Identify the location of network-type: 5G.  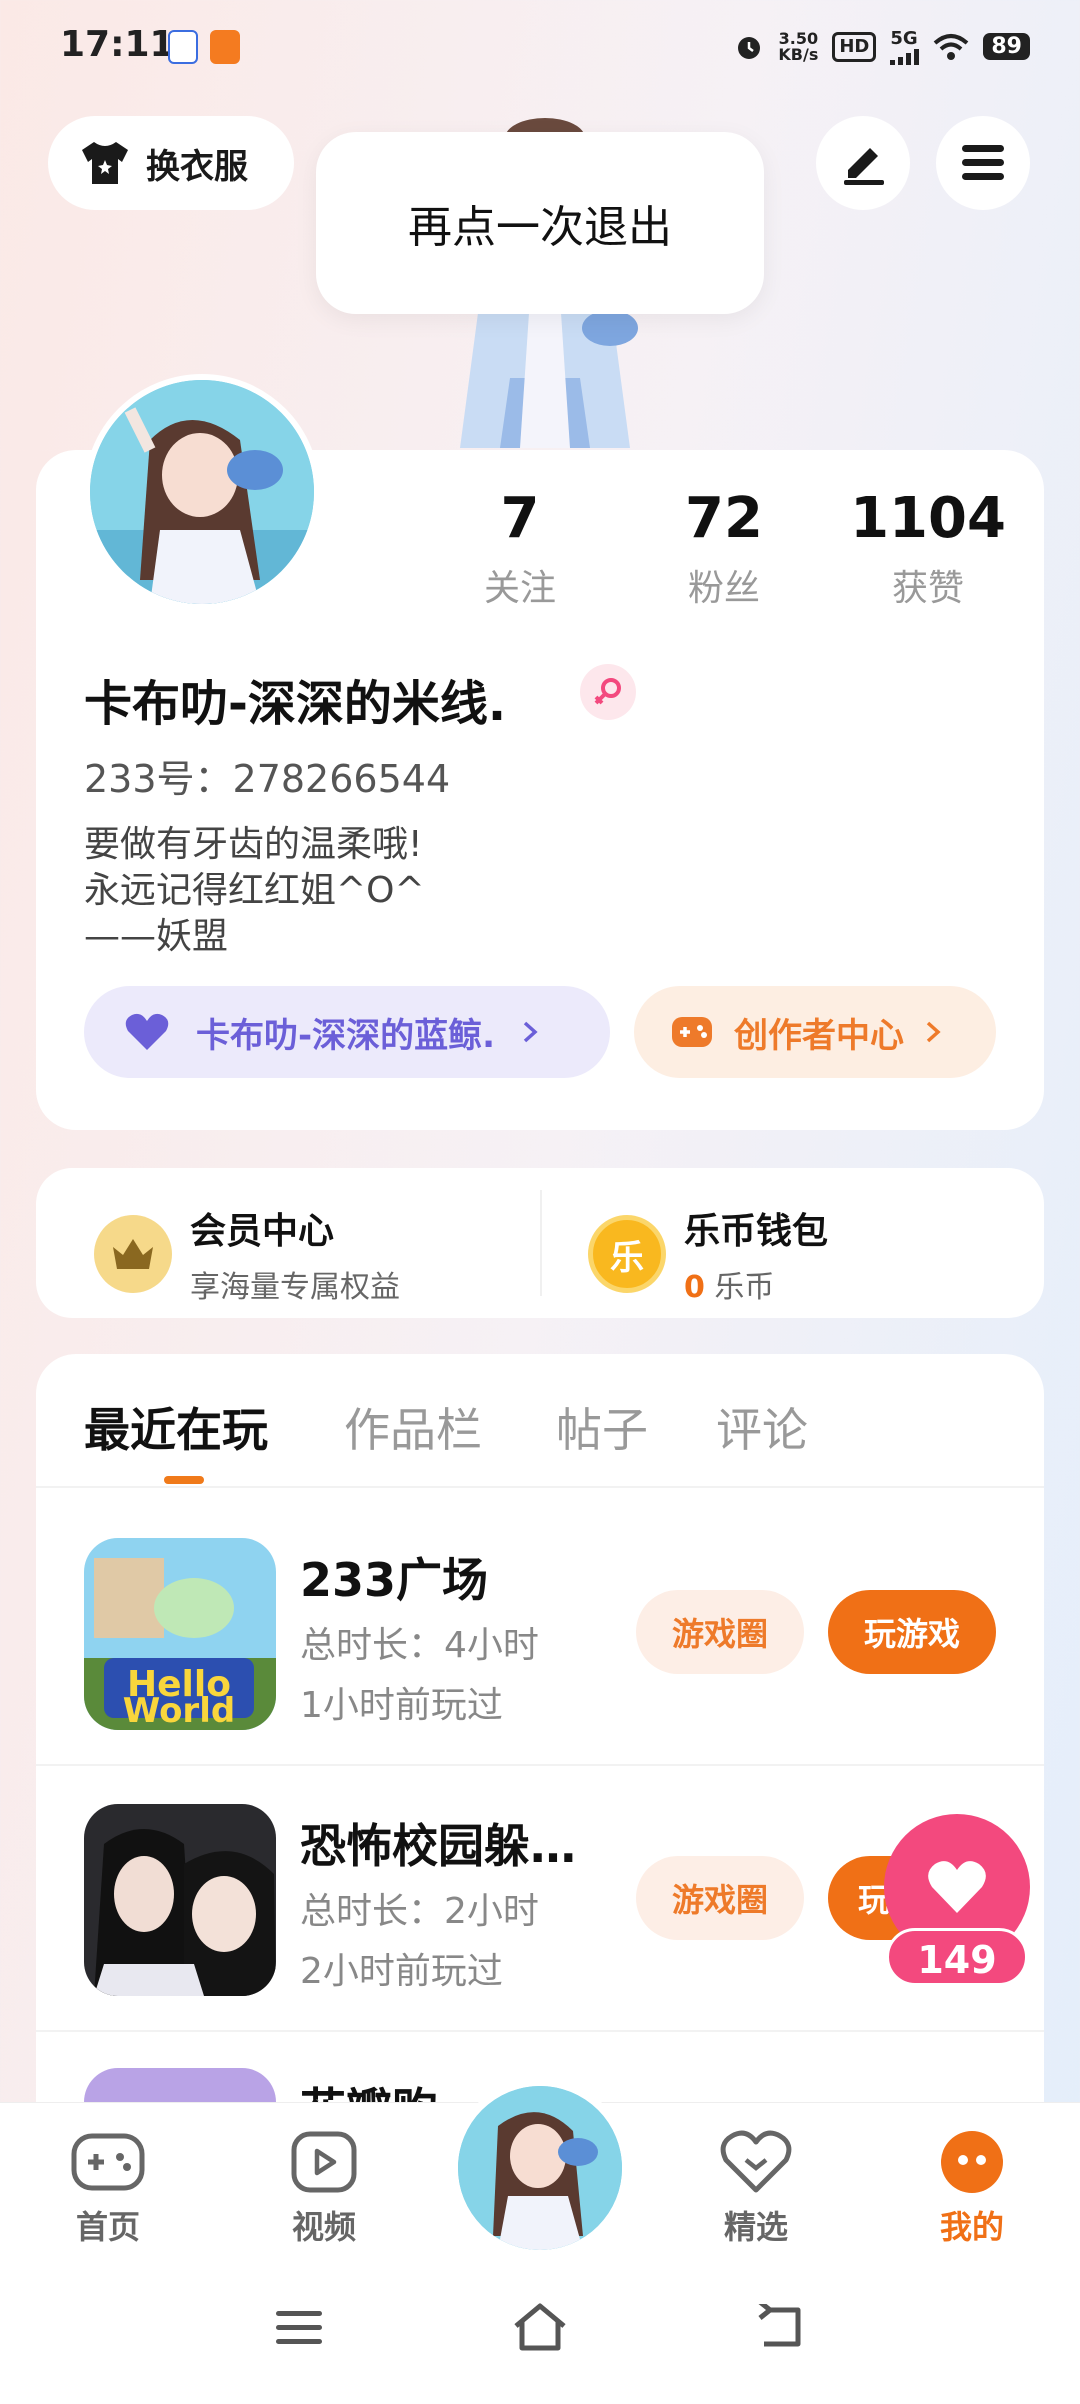
(904, 38).